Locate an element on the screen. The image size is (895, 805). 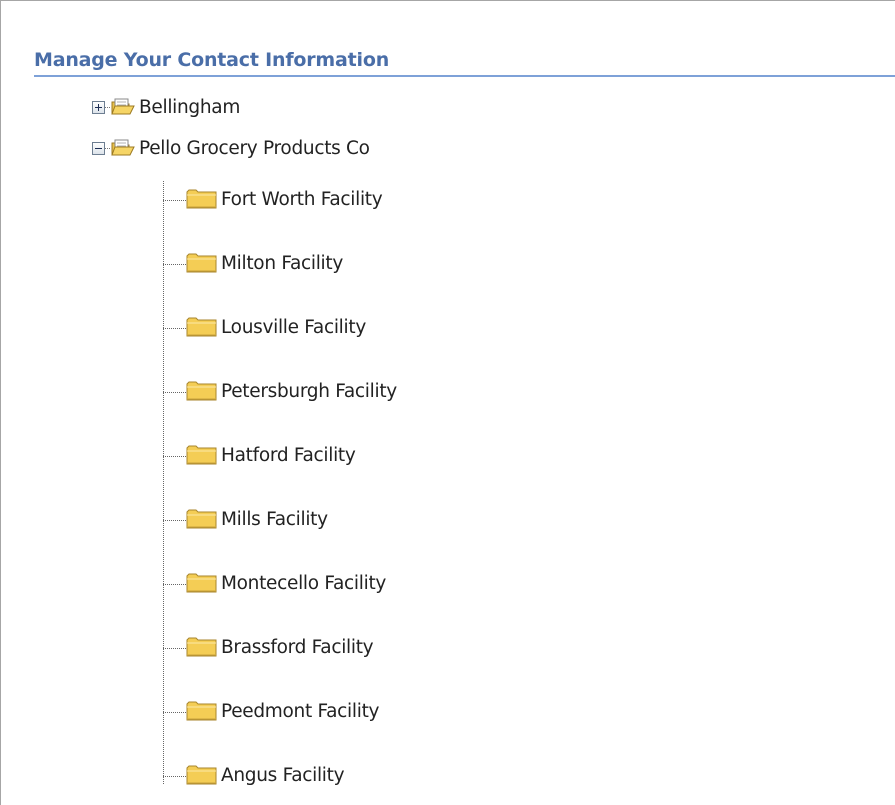
item-label: Peedmont Facility is located at coordinates (300, 711).